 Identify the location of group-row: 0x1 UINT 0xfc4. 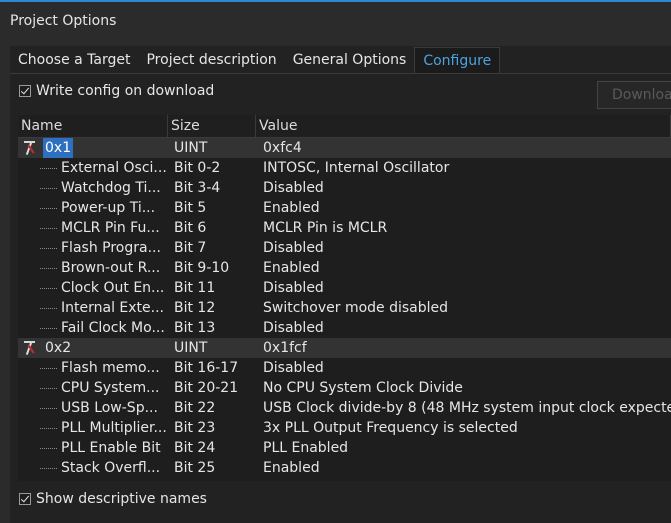
(344, 148).